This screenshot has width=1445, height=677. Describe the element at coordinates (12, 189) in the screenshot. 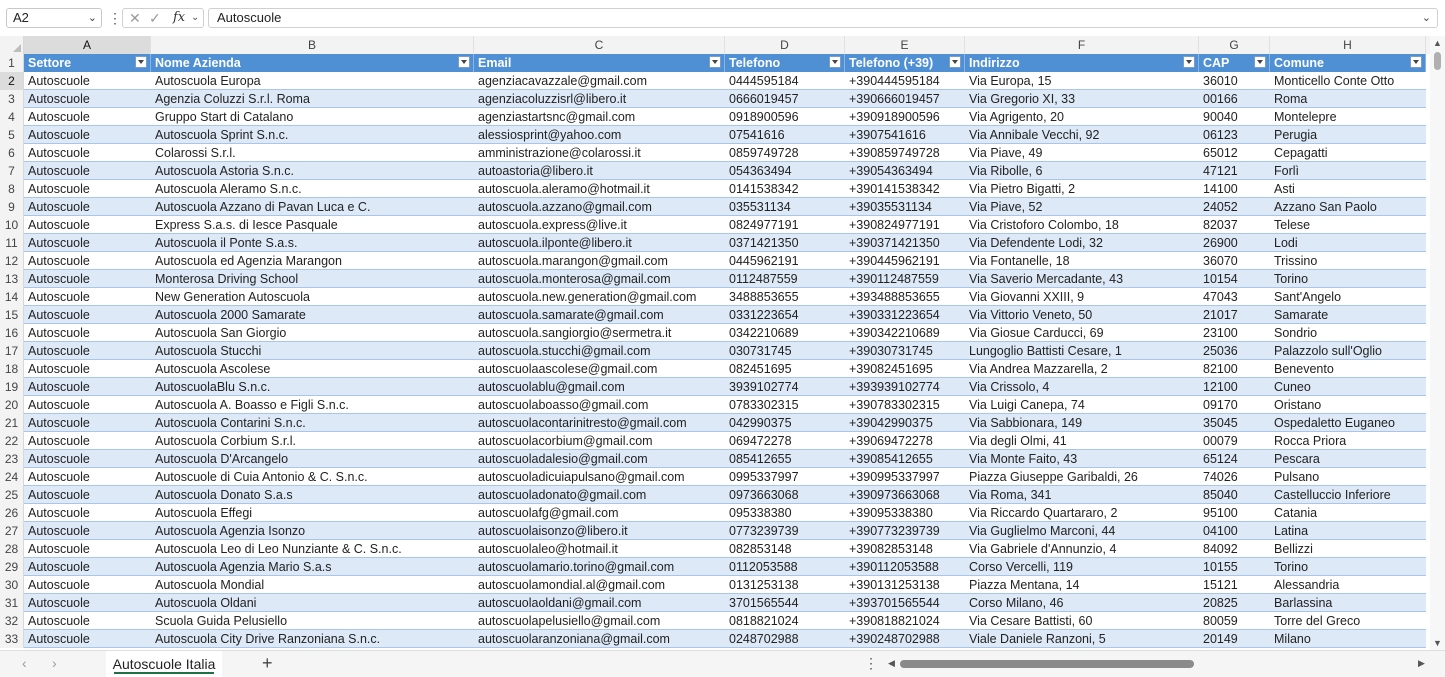

I see `row-header: 8` at that location.